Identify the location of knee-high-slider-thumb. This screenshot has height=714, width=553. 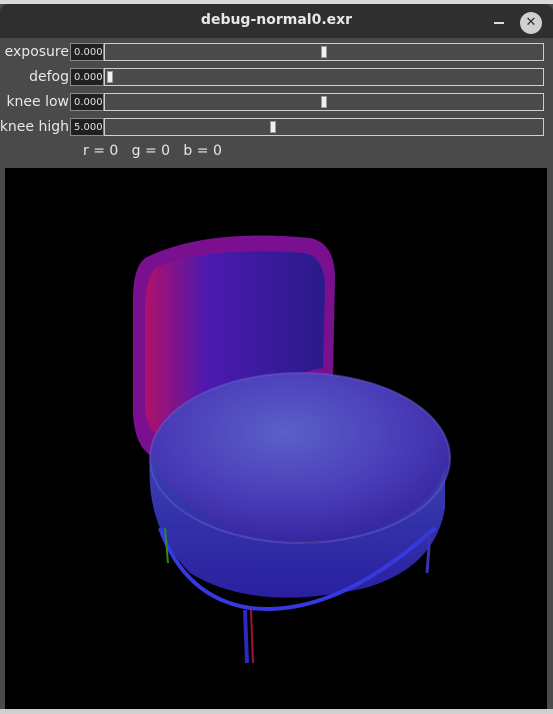
(272, 127).